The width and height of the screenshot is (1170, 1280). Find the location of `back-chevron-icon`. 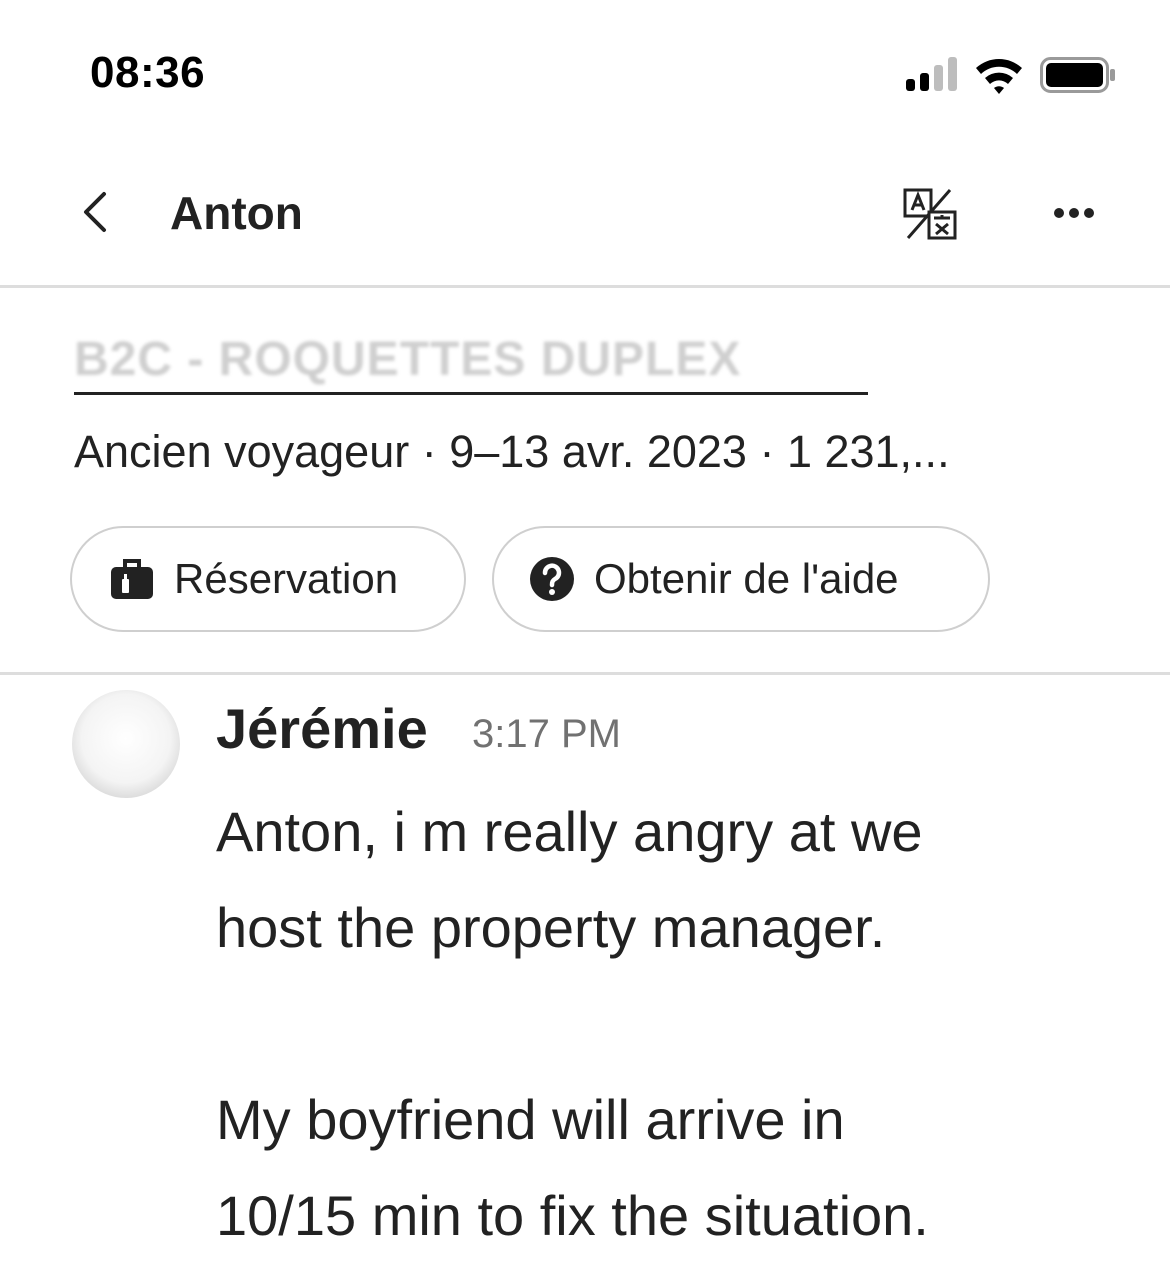

back-chevron-icon is located at coordinates (98, 212).